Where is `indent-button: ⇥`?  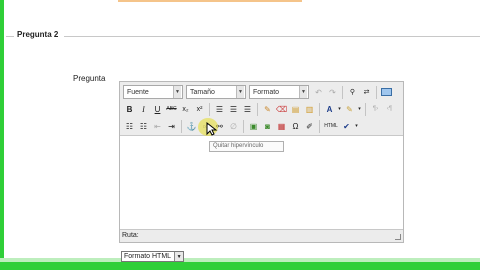 indent-button: ⇥ is located at coordinates (171, 126).